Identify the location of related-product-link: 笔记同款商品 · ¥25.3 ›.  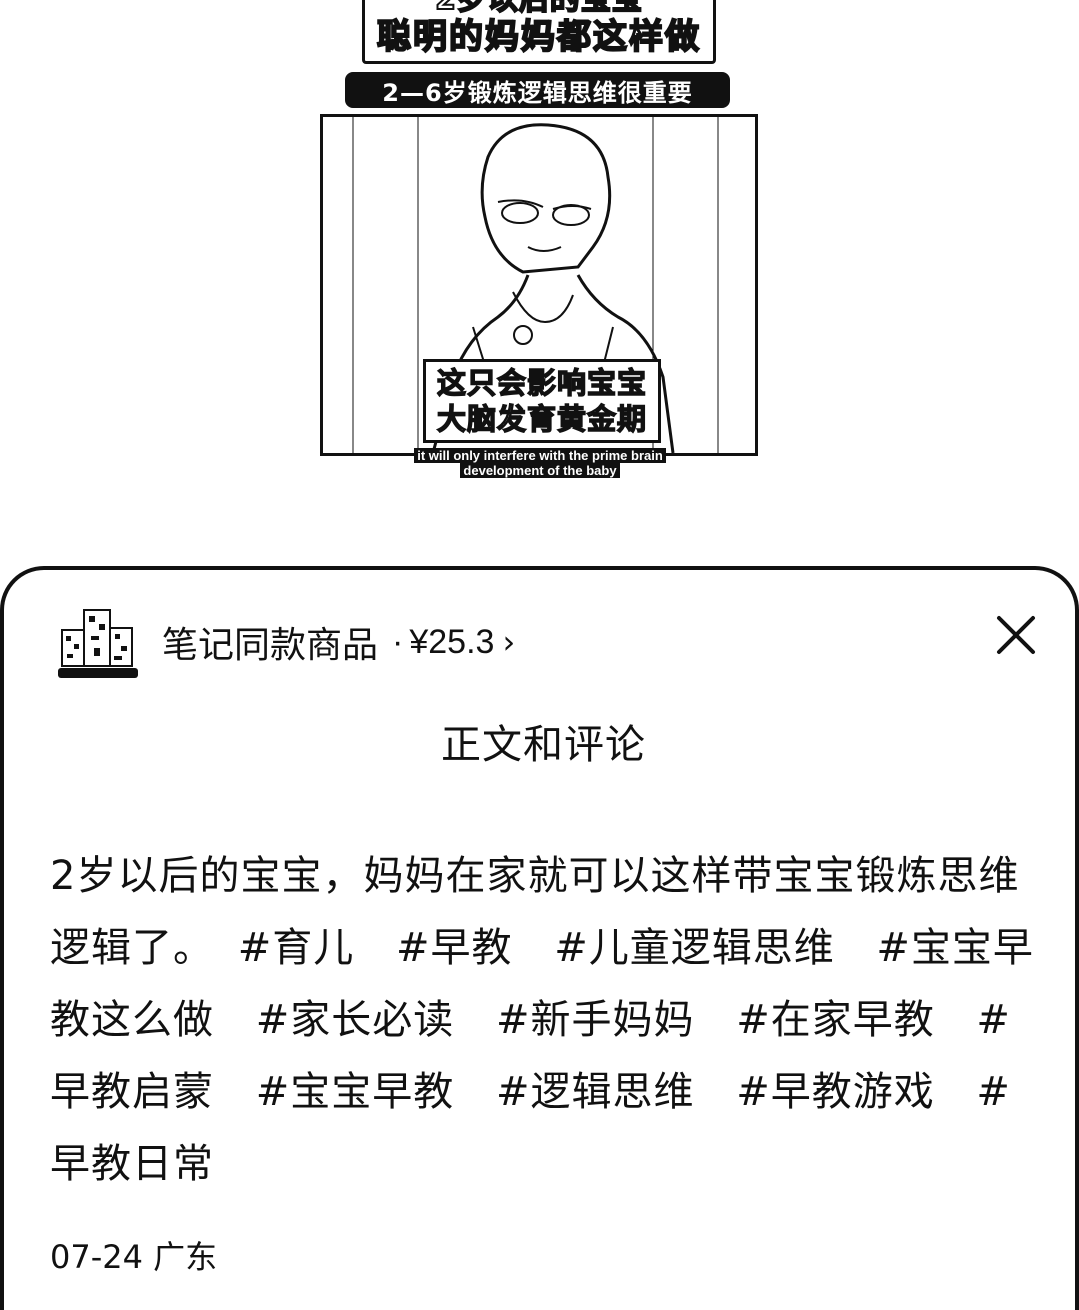
(538, 642).